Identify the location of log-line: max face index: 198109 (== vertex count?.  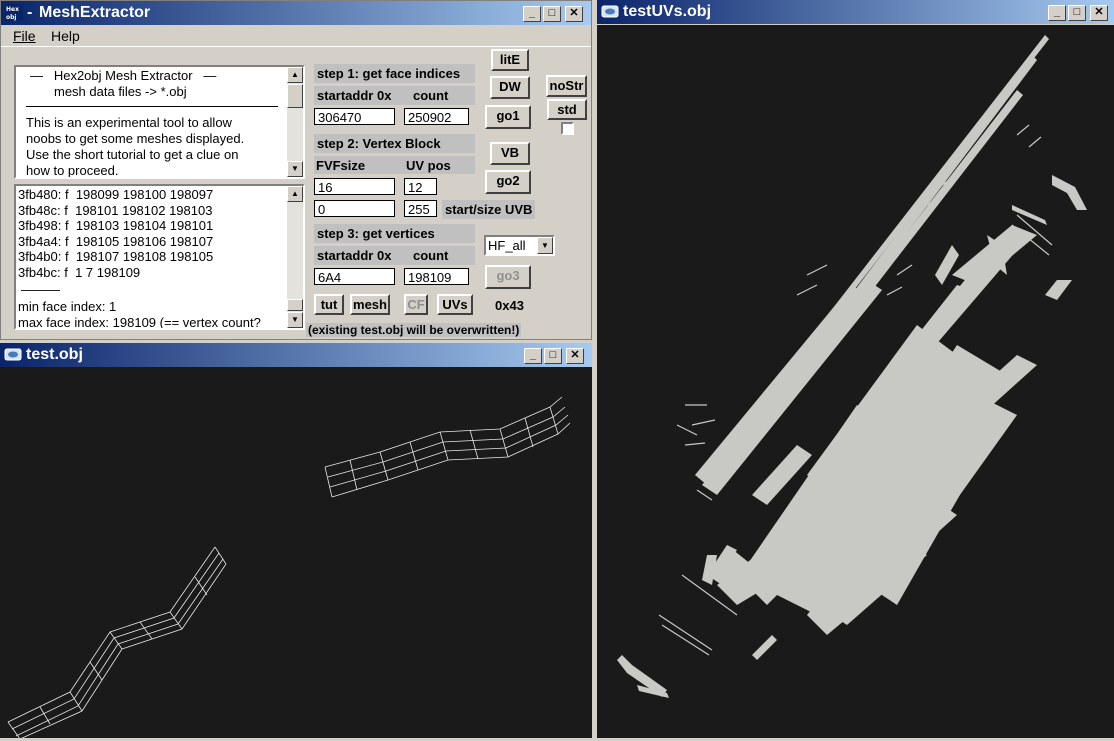
(139, 322).